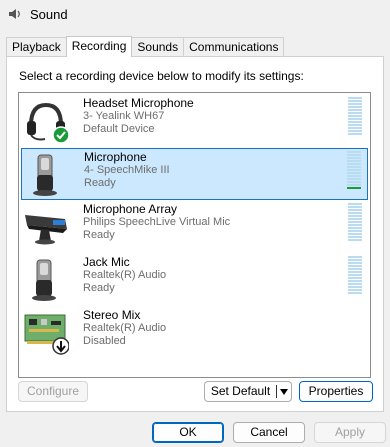  Describe the element at coordinates (99, 46) in the screenshot. I see `tab-recording: Recording` at that location.